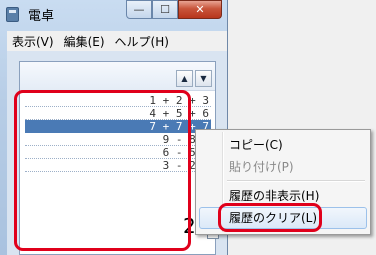 The height and width of the screenshot is (255, 376). I want to click on up-arrow-icon: ▲, so click(184, 78).